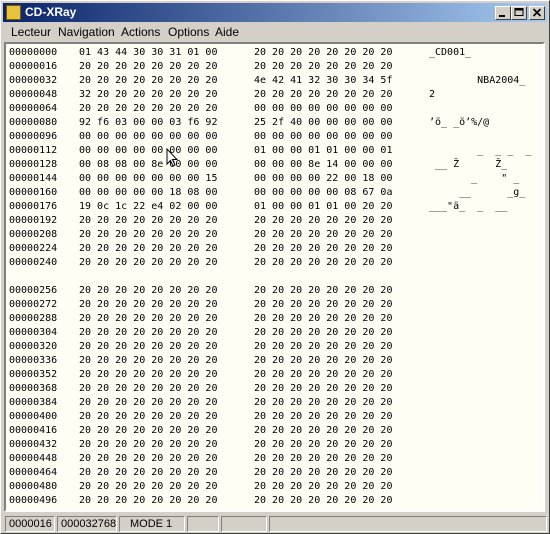 This screenshot has height=534, width=550. I want to click on hex-offset: 00000400, so click(33, 416).